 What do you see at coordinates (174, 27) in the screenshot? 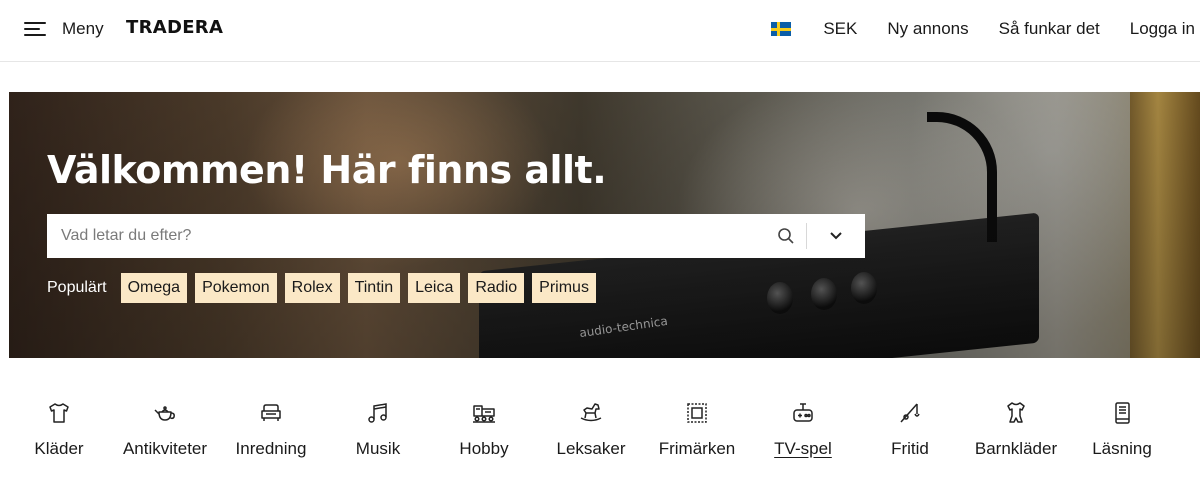
I see `tradera-logo: TRADERA` at bounding box center [174, 27].